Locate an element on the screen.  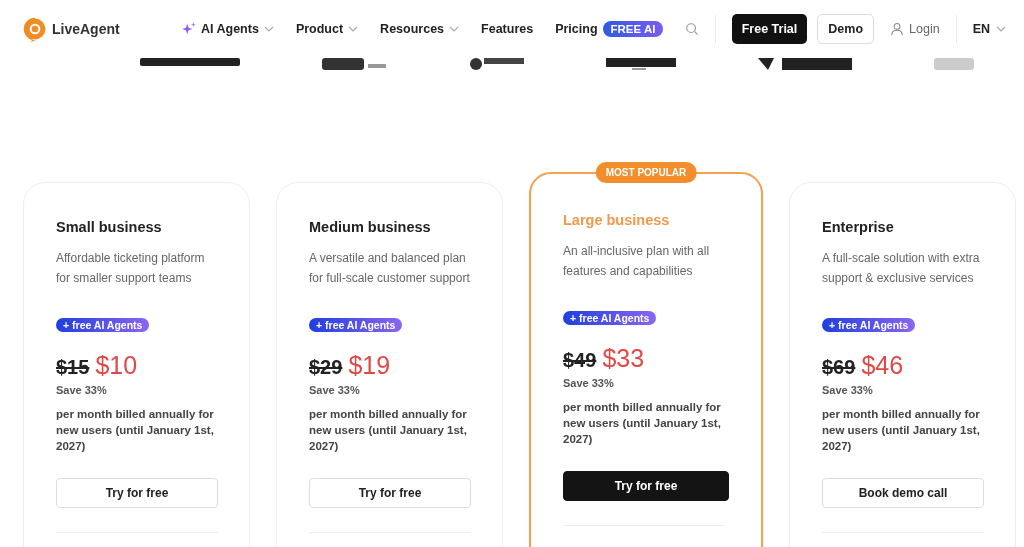
nav-link: AI Agents is located at coordinates (228, 29).